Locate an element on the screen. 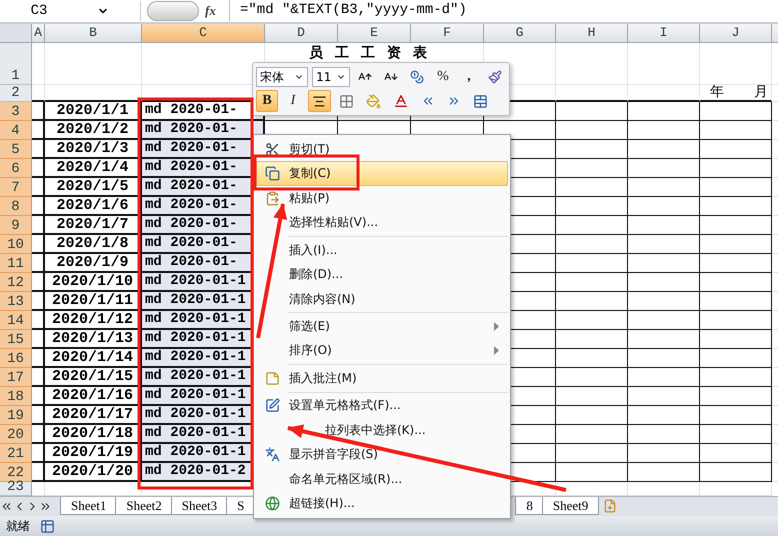 The height and width of the screenshot is (536, 778). font-field: 宋体 is located at coordinates (282, 77).